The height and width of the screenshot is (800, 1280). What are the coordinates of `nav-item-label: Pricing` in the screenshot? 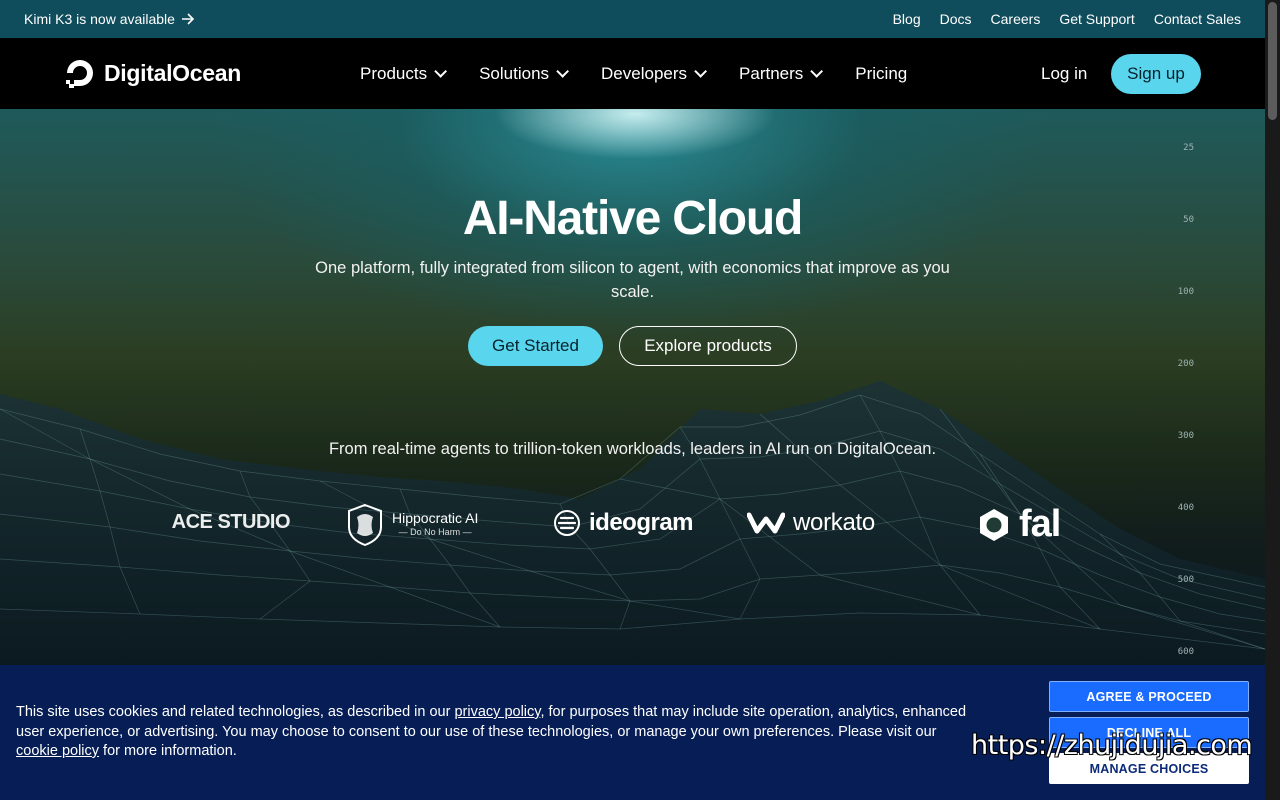 It's located at (881, 73).